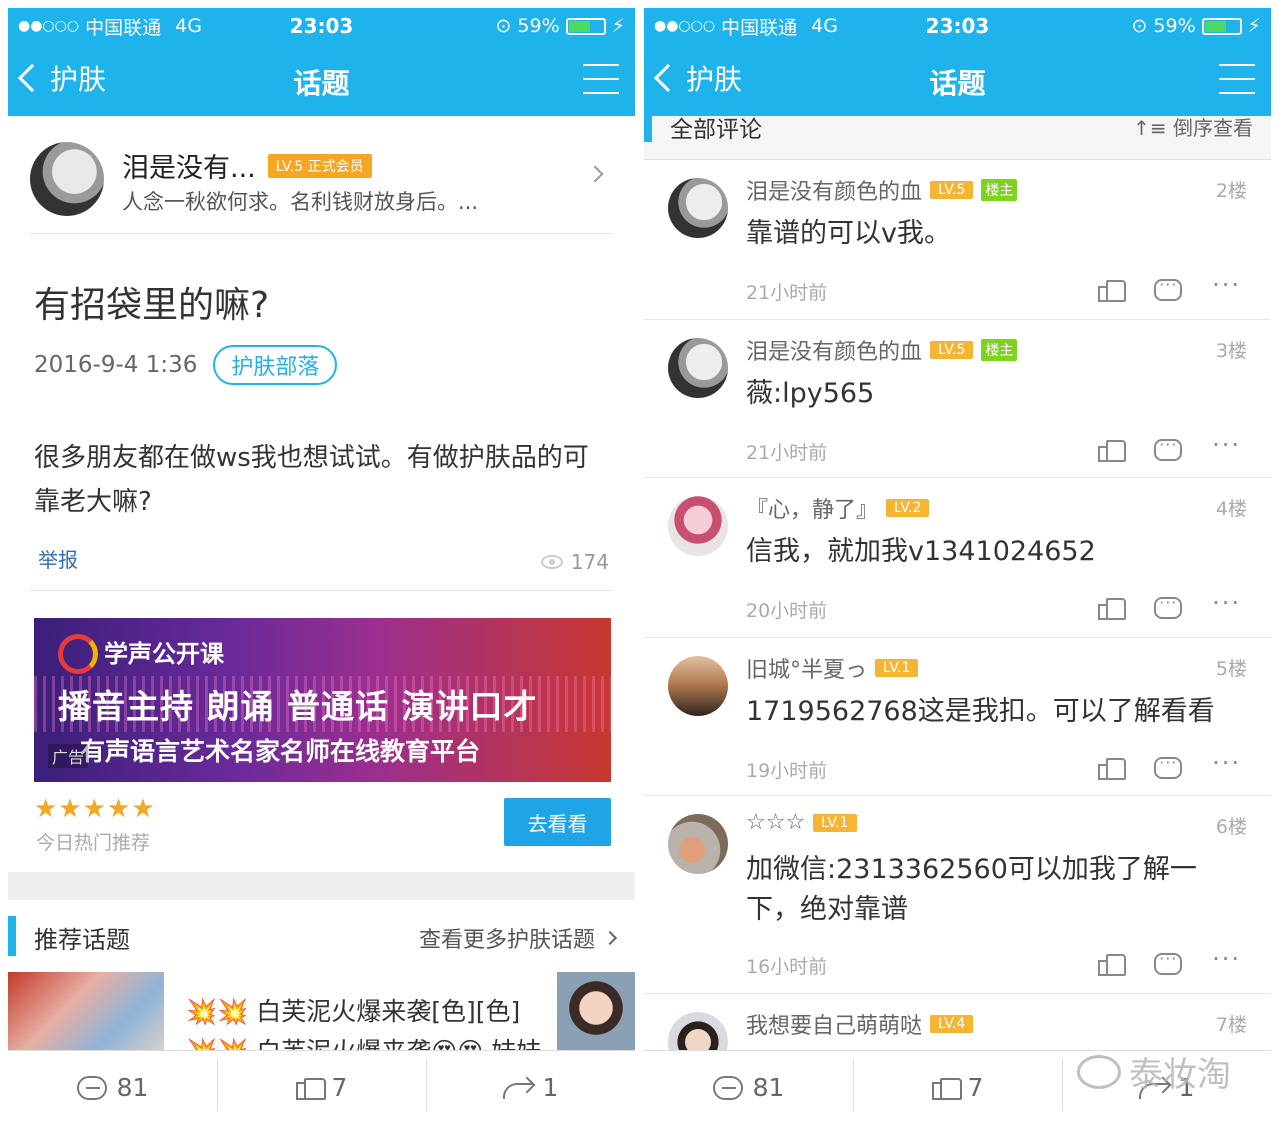  Describe the element at coordinates (353, 1011) in the screenshot. I see `recommend-item-title: 💥💥 白芙泥火爆来袭[色][色]` at that location.